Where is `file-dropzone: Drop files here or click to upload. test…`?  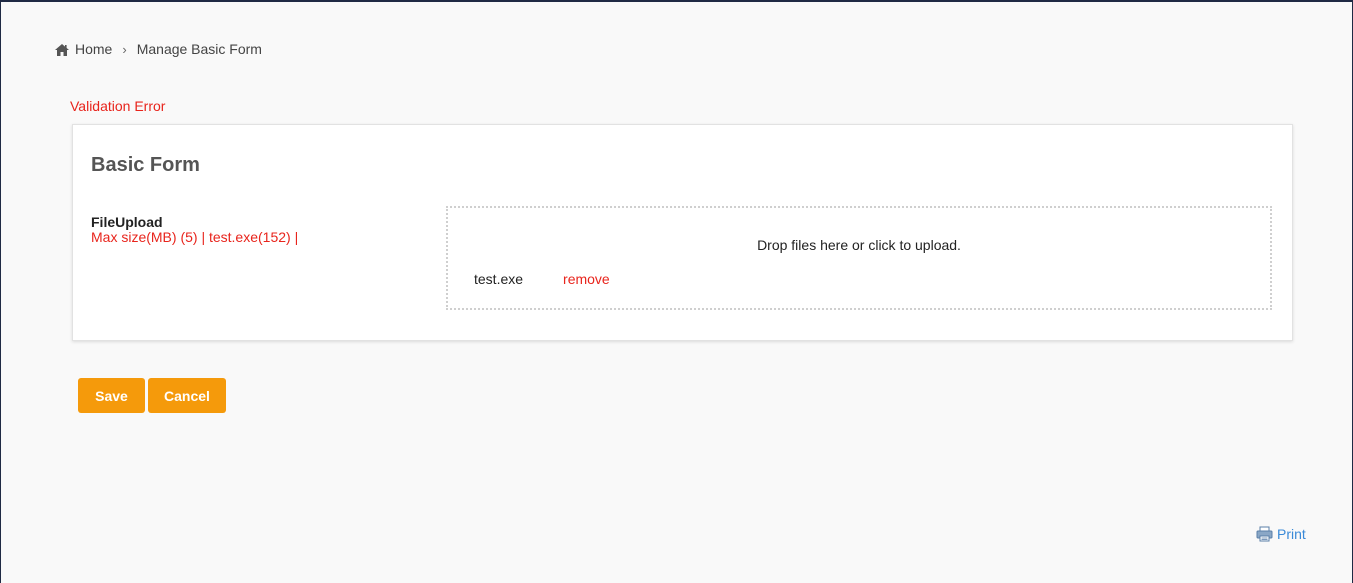
file-dropzone: Drop files here or click to upload. test… is located at coordinates (859, 258).